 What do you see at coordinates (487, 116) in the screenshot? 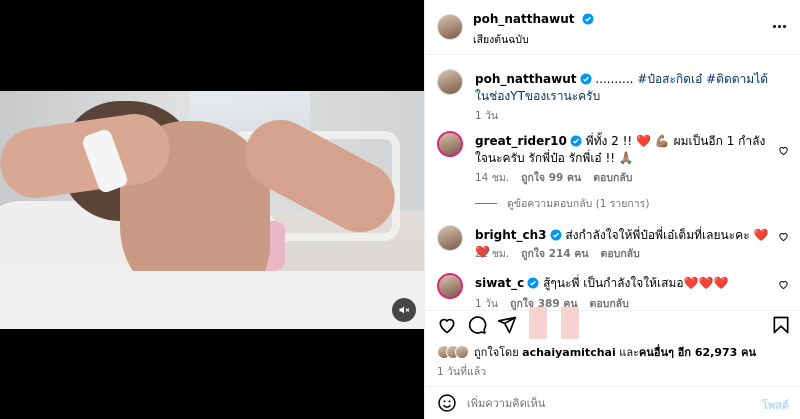
I see `caption-time: 1 วัน` at bounding box center [487, 116].